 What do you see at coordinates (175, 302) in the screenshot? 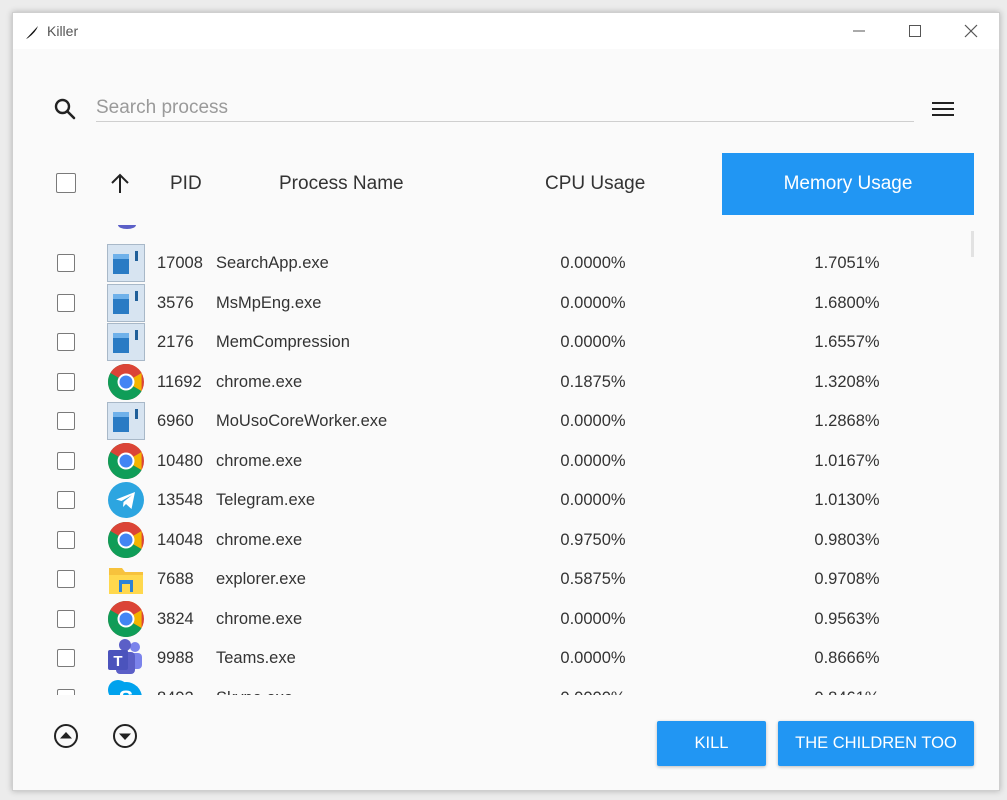
I see `process-pid: 3576` at bounding box center [175, 302].